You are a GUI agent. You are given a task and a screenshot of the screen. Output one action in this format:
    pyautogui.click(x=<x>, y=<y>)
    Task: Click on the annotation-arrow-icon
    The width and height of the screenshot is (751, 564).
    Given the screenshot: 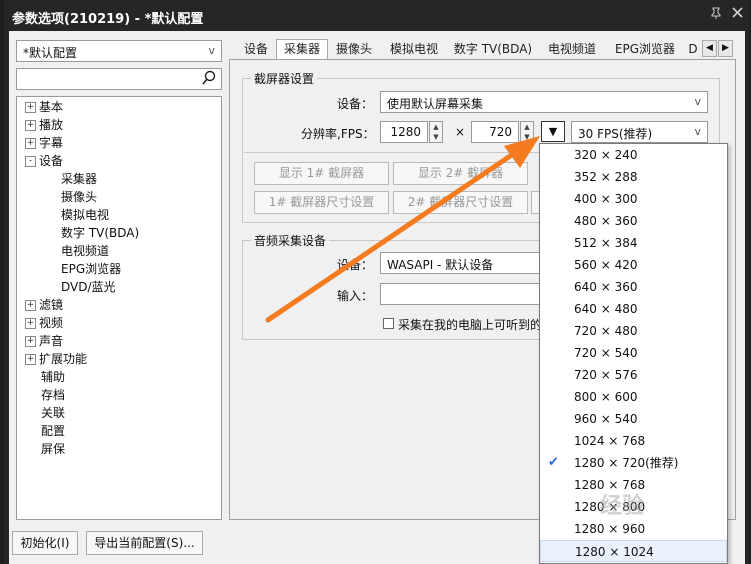 What is the action you would take?
    pyautogui.click(x=402, y=229)
    